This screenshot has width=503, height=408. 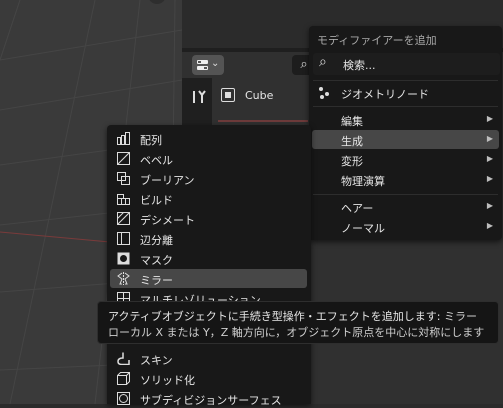 I want to click on menu-item-label: ノーマル, so click(x=363, y=228).